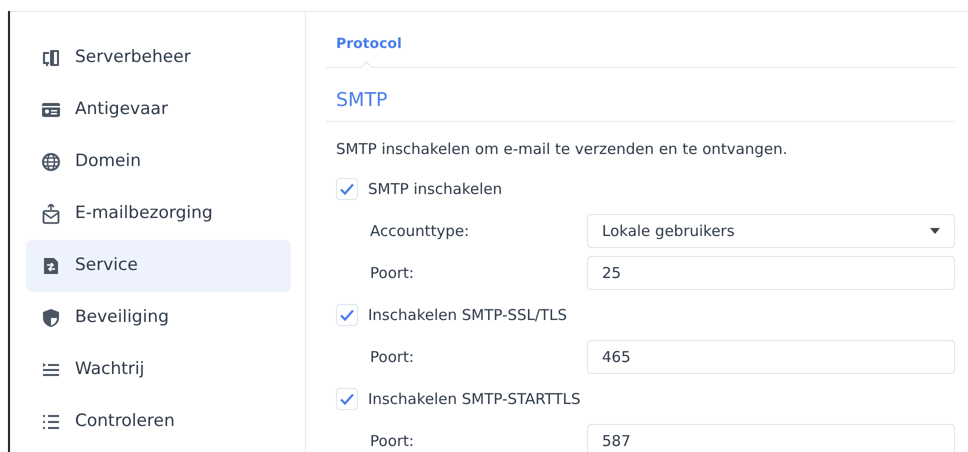 This screenshot has width=968, height=452. I want to click on list-icon, so click(51, 422).